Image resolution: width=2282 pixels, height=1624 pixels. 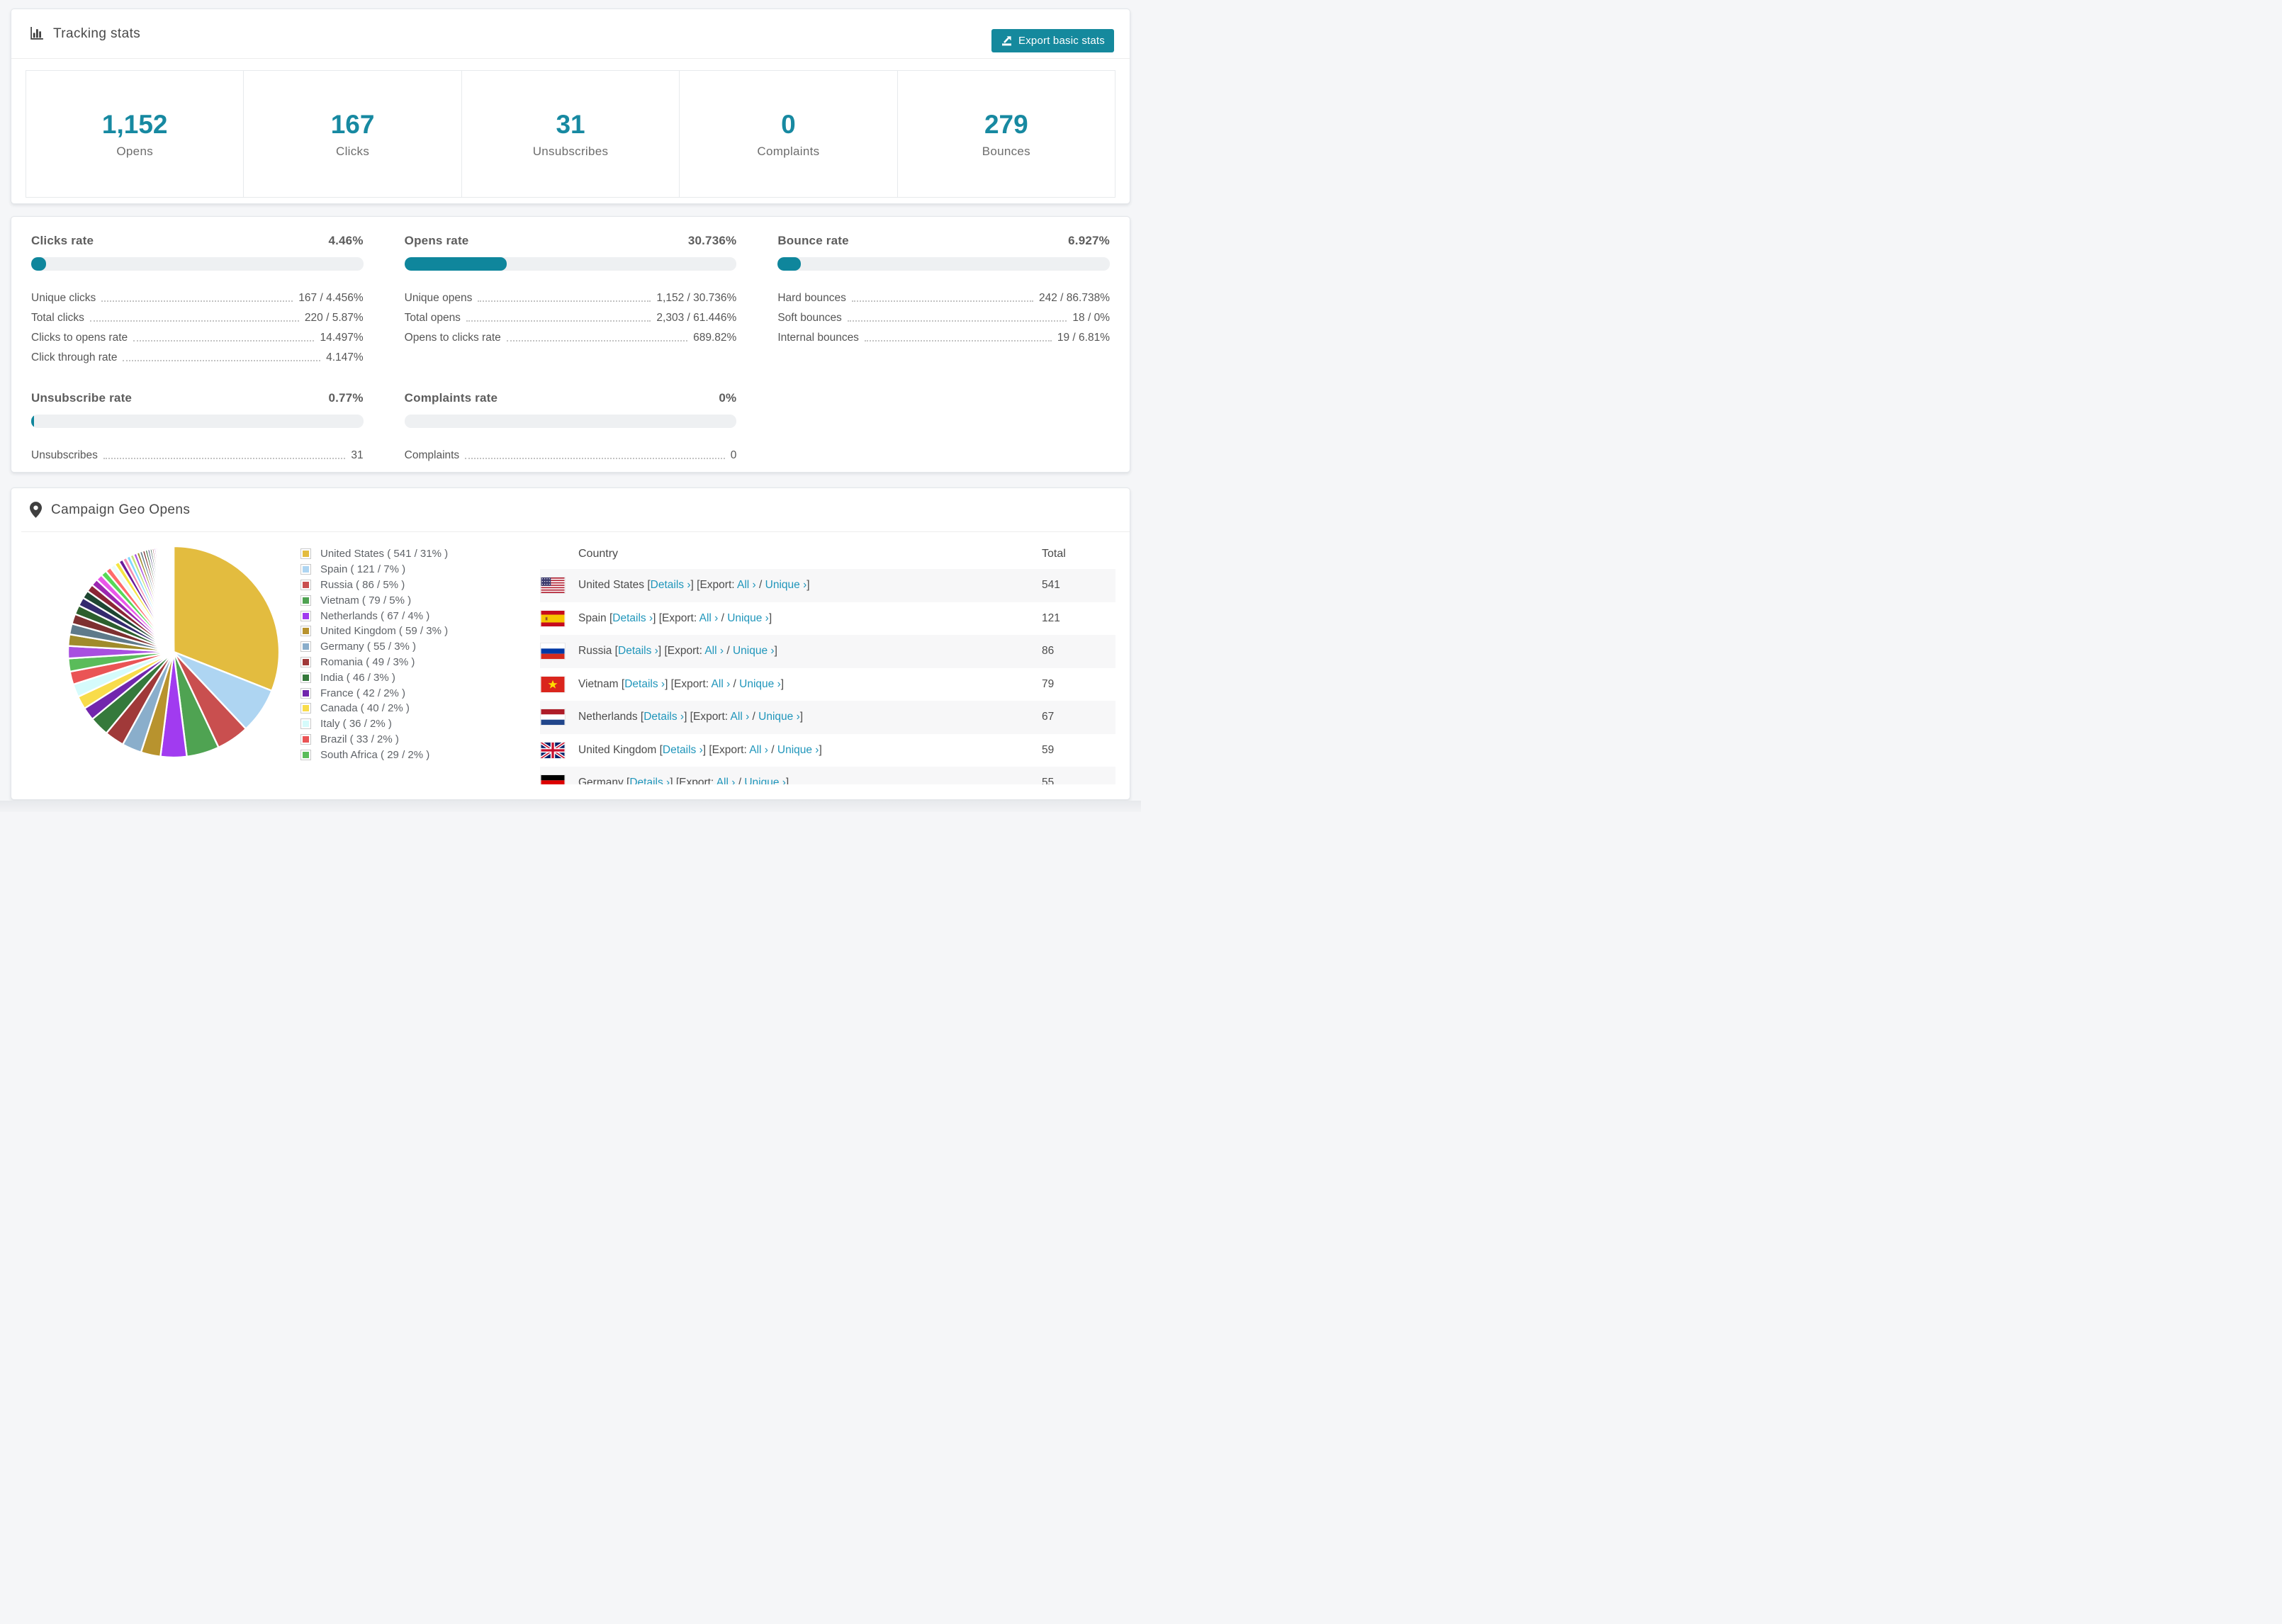 What do you see at coordinates (595, 618) in the screenshot?
I see `country-name: Spain [` at bounding box center [595, 618].